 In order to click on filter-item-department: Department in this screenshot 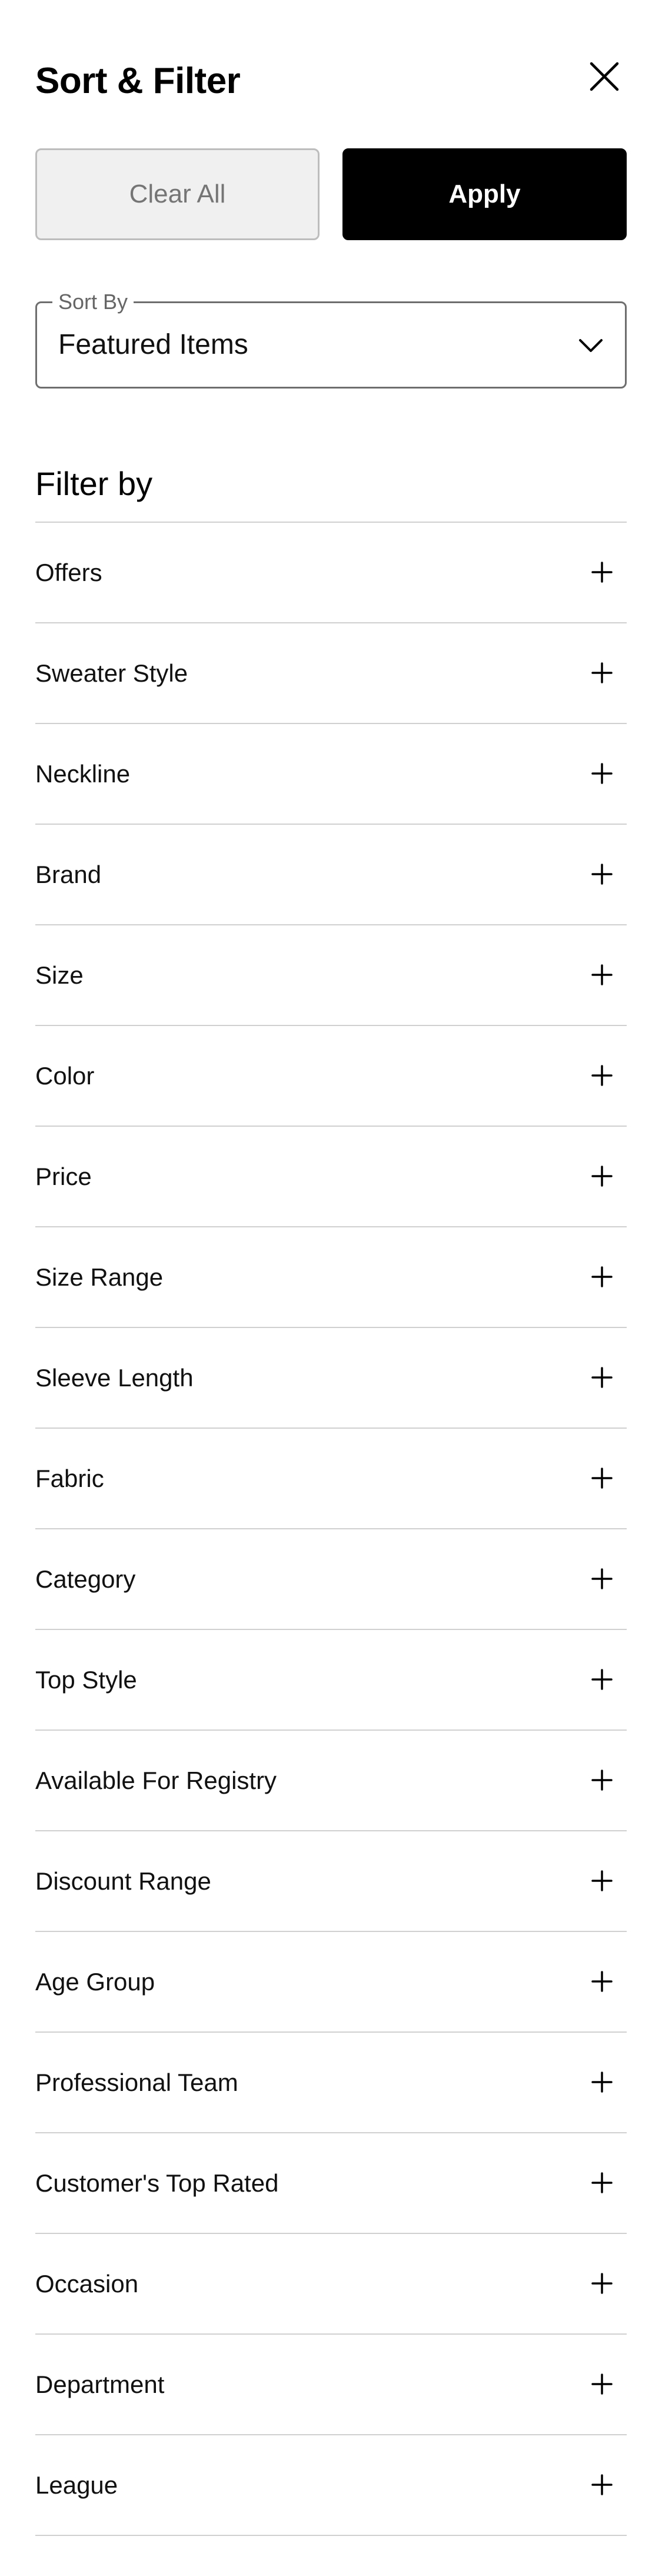, I will do `click(331, 2385)`.